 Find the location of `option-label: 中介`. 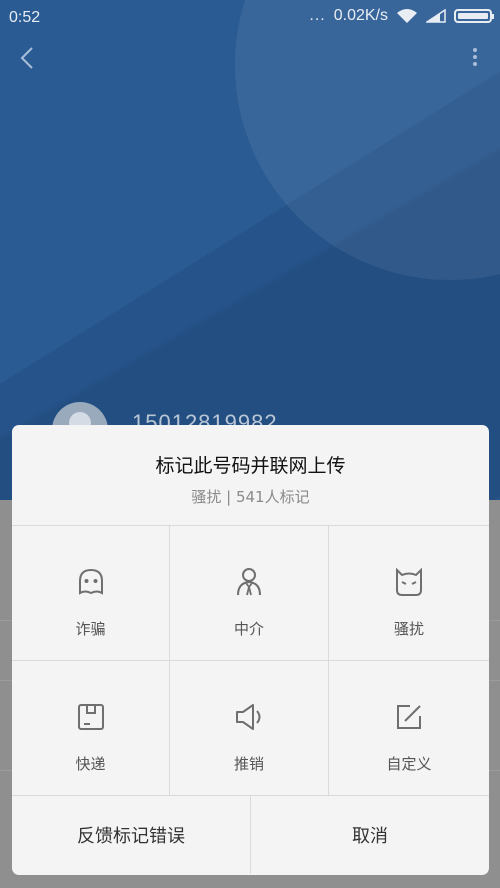

option-label: 中介 is located at coordinates (248, 629).